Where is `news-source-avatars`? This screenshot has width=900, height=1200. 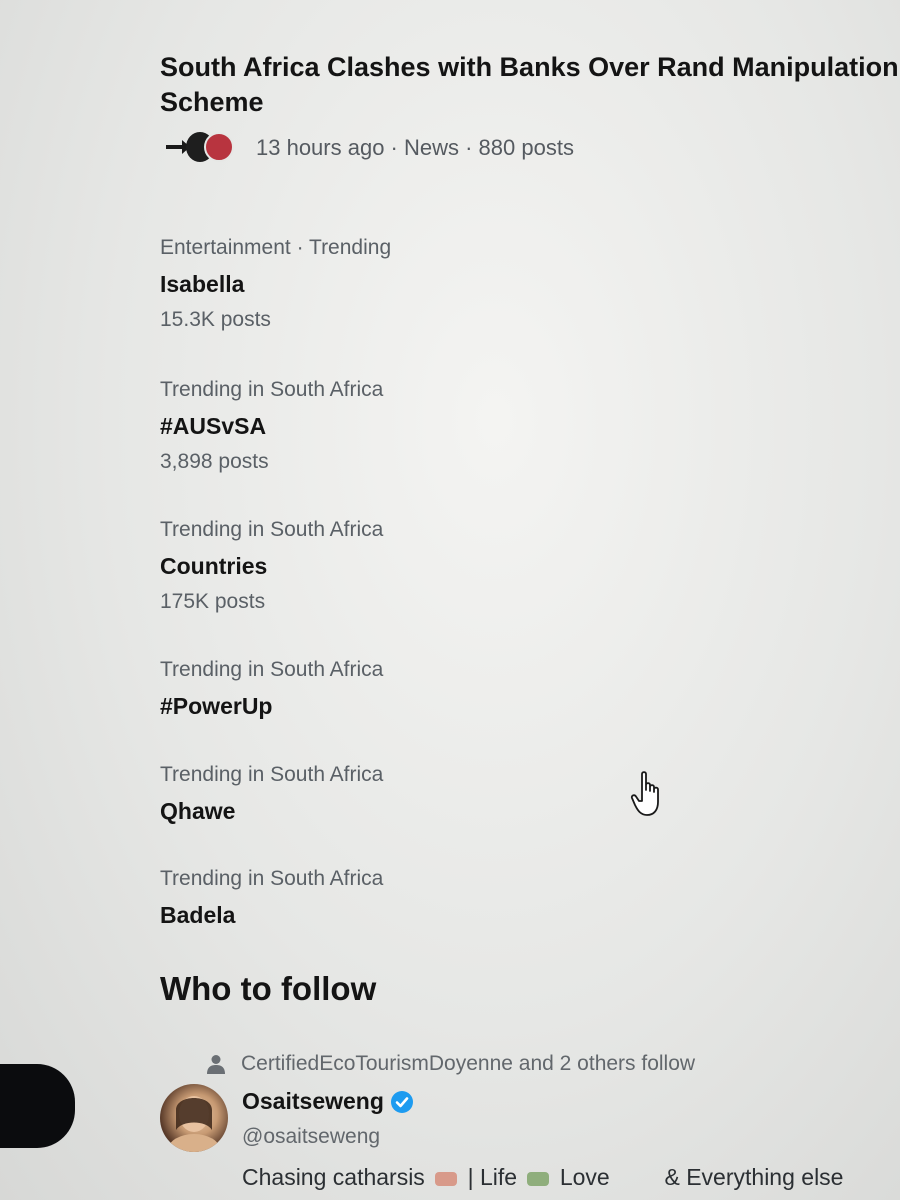 news-source-avatars is located at coordinates (200, 148).